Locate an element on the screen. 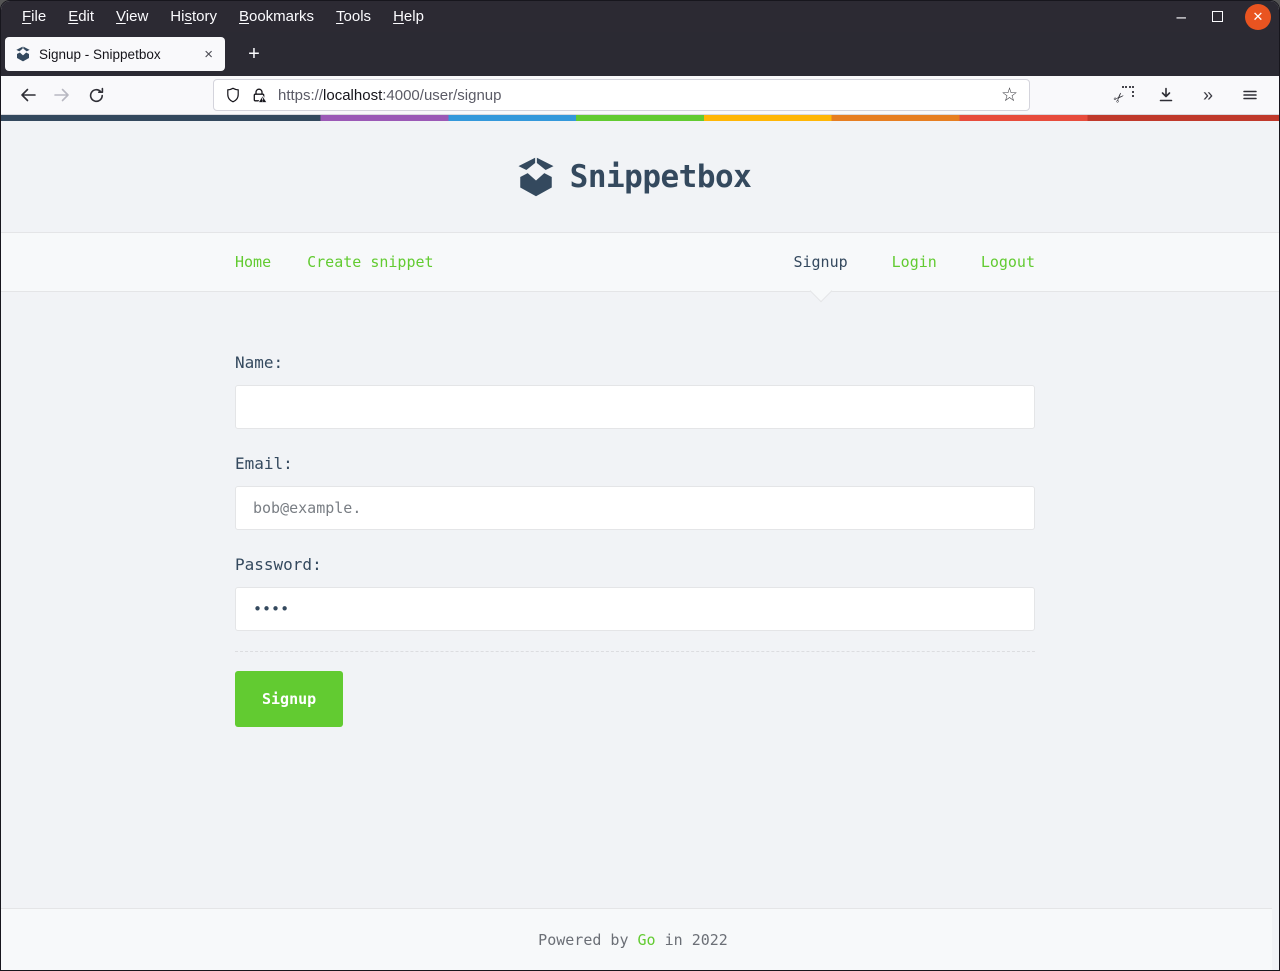 The height and width of the screenshot is (971, 1280). toolbar-right-icons: ✂ » is located at coordinates (1188, 95).